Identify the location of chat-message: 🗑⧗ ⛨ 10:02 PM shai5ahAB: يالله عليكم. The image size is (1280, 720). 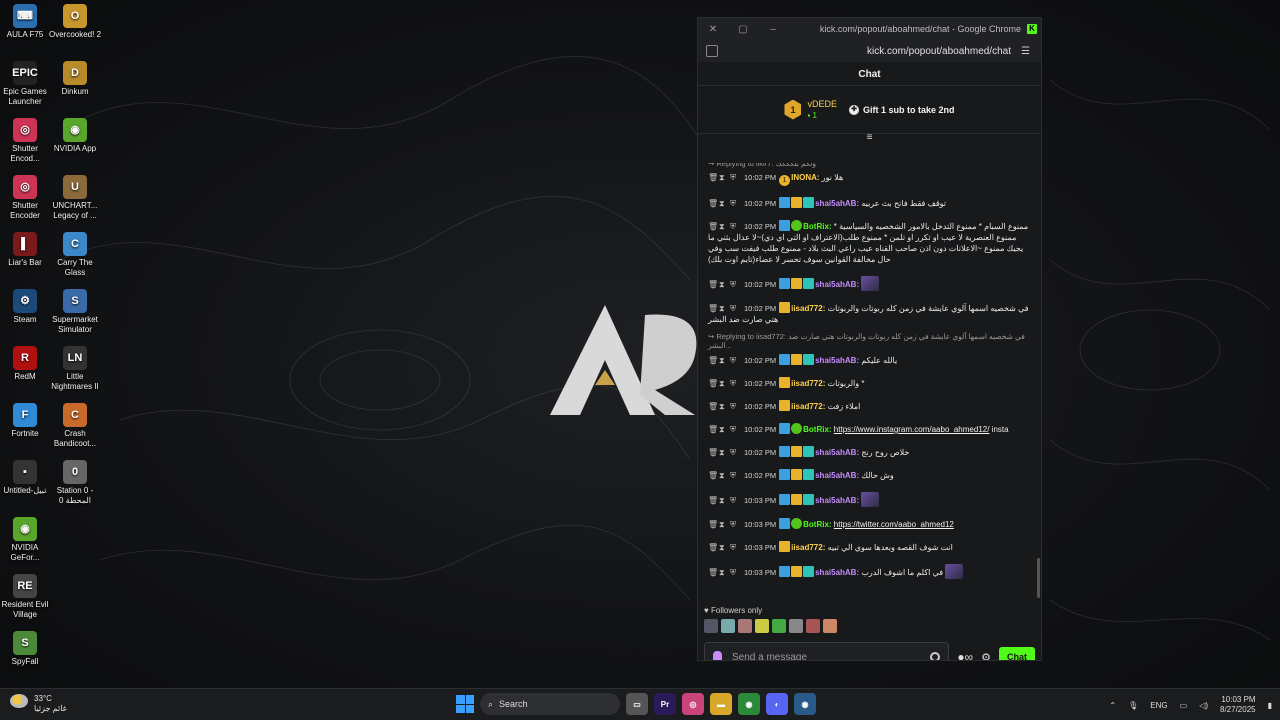
(868, 360).